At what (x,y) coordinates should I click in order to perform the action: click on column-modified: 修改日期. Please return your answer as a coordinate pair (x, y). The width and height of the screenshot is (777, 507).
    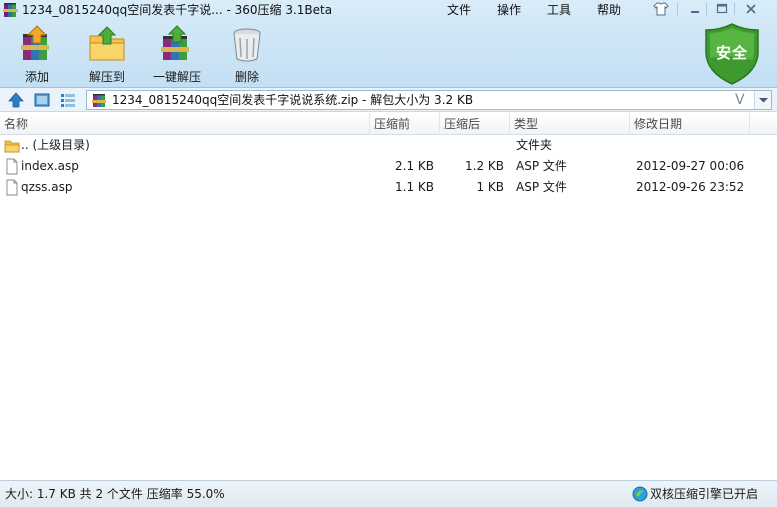
    Looking at the image, I should click on (690, 124).